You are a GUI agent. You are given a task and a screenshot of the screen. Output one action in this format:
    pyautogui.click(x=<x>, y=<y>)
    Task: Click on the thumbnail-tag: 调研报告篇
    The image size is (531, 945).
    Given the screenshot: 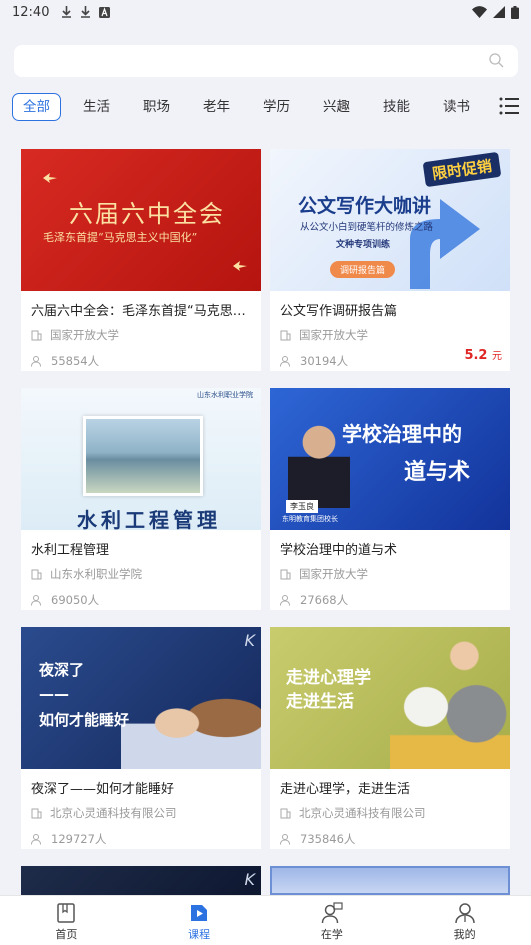 What is the action you would take?
    pyautogui.click(x=363, y=269)
    